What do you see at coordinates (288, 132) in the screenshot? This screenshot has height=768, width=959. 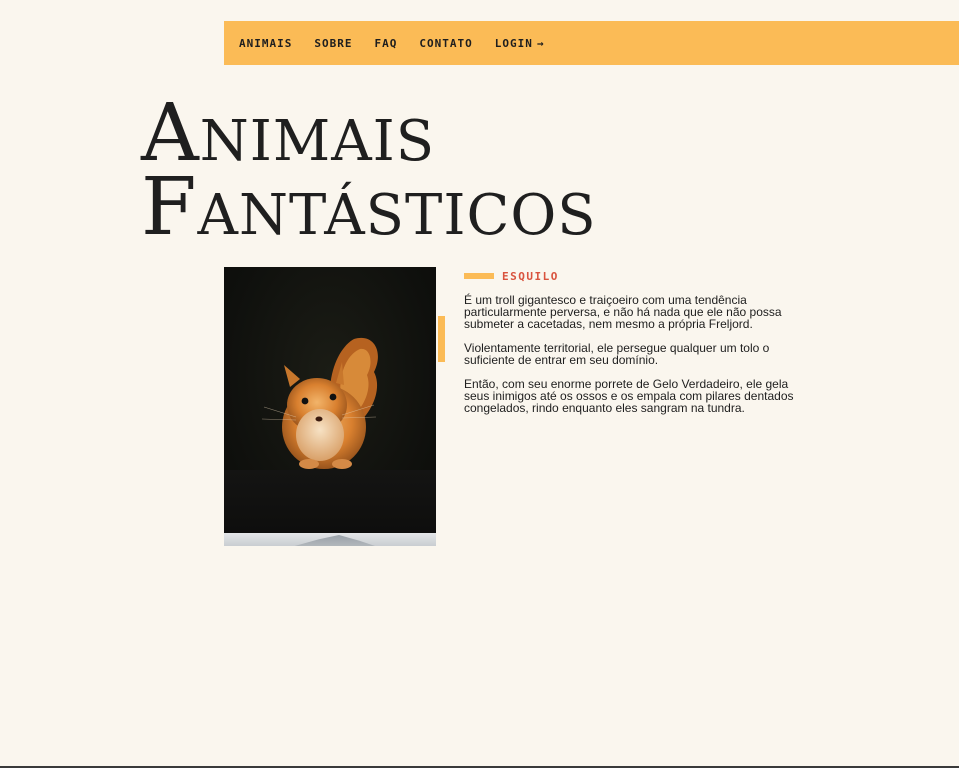 I see `page-title-line-1: Animais` at bounding box center [288, 132].